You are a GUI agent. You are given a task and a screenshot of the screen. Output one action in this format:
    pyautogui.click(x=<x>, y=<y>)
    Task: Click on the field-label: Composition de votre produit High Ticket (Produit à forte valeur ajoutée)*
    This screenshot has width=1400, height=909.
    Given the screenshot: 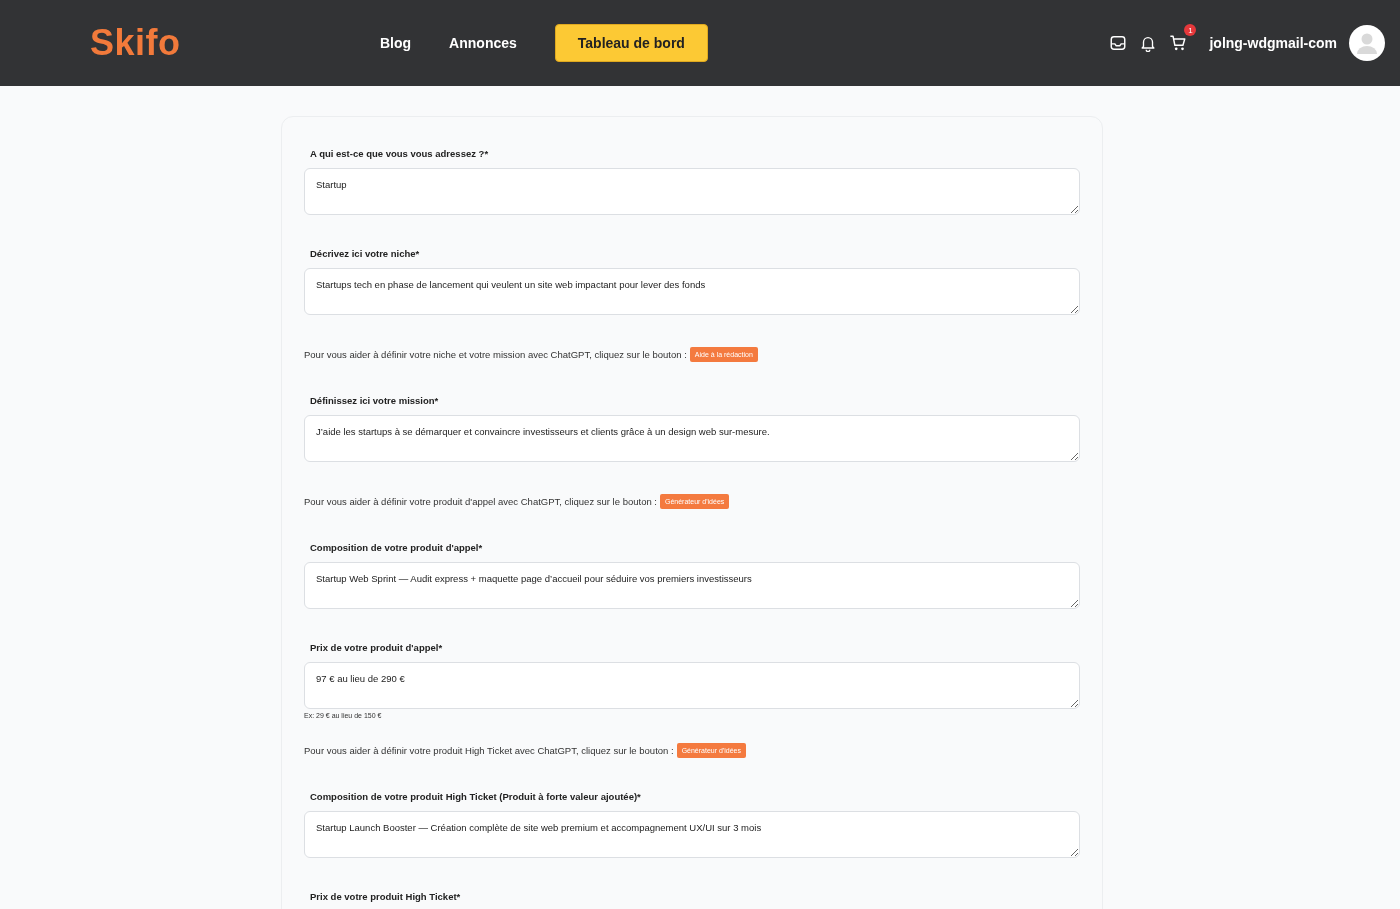 What is the action you would take?
    pyautogui.click(x=476, y=796)
    